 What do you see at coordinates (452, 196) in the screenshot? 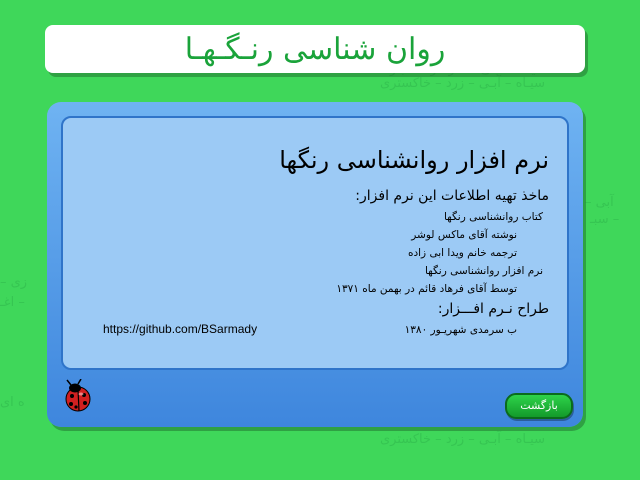
I see `sources-heading: ماخذ تهیه اطلاعات این نرم افزار:` at bounding box center [452, 196].